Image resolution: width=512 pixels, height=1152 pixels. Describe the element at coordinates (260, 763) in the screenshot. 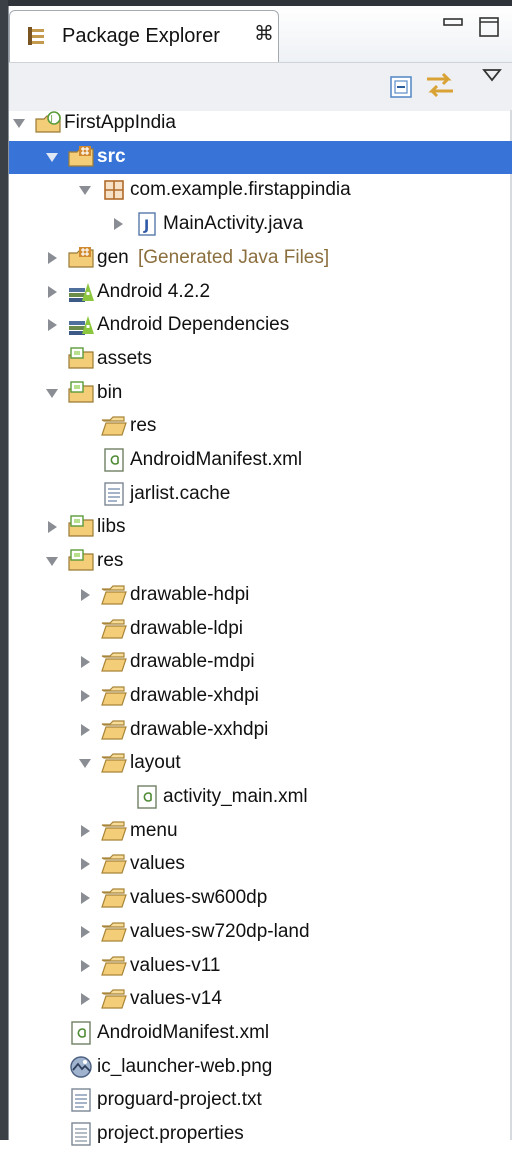

I see `tree-item-layout: layout` at that location.